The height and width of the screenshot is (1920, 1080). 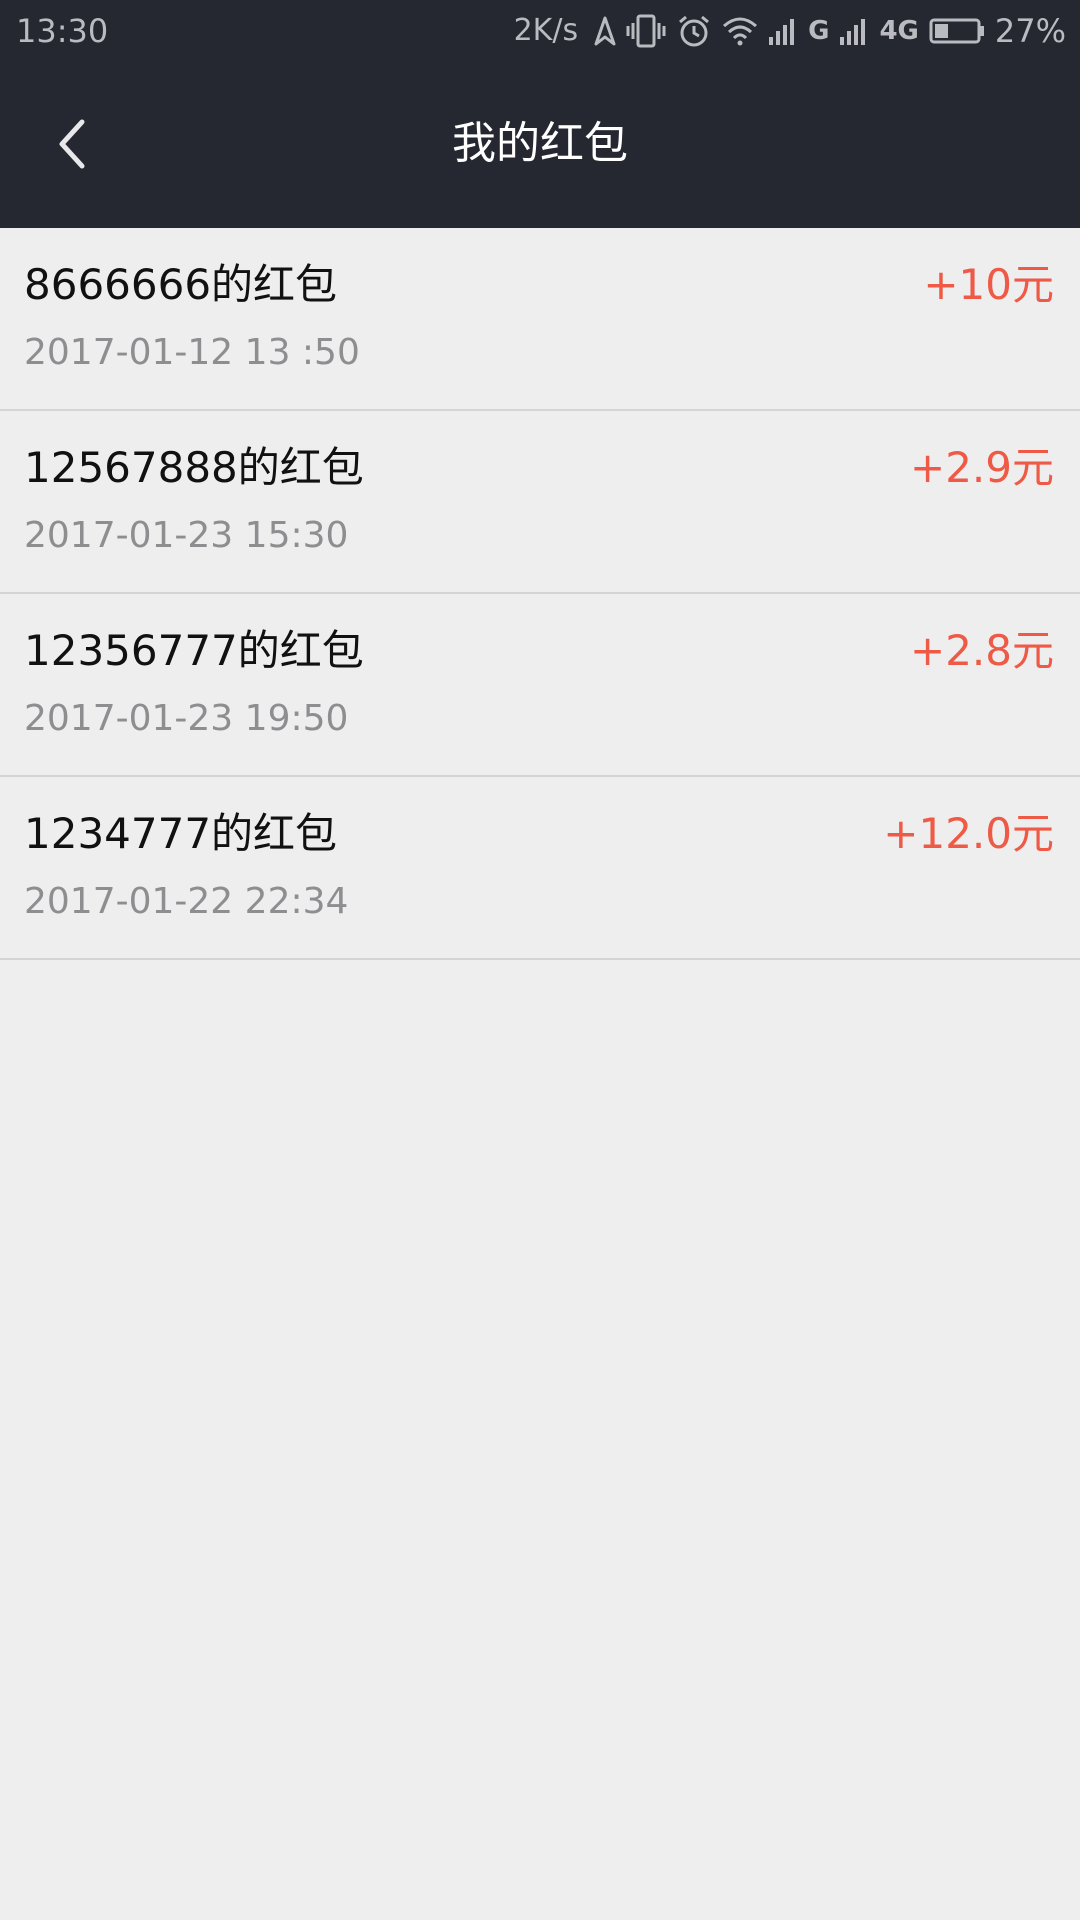 What do you see at coordinates (186, 901) in the screenshot?
I see `red-packet-time: 2017-01-22 22:34` at bounding box center [186, 901].